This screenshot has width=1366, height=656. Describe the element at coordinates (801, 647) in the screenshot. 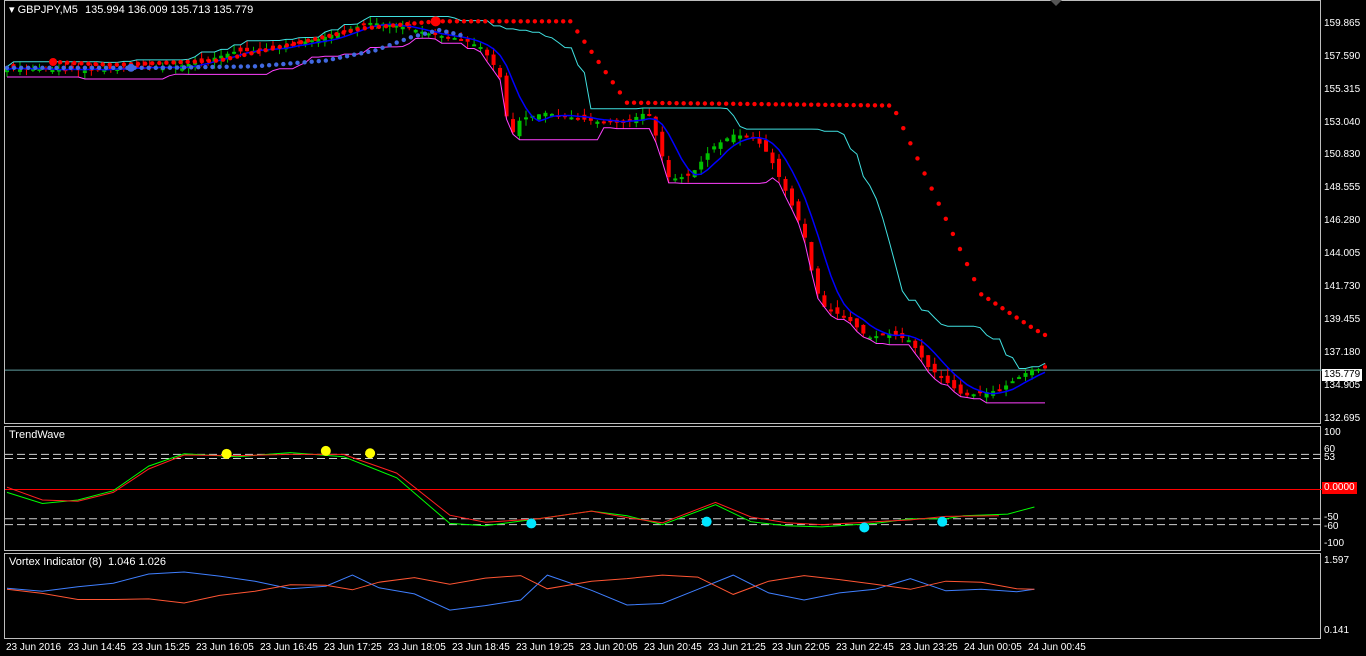

I see `time-label: 23 Jun 22:05` at that location.